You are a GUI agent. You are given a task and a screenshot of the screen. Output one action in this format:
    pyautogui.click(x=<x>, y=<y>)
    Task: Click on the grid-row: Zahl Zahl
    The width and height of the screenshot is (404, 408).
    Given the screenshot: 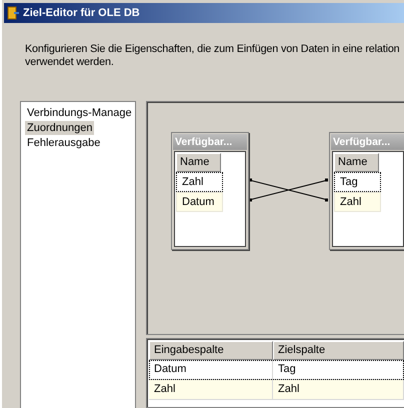 What is the action you would take?
    pyautogui.click(x=276, y=390)
    